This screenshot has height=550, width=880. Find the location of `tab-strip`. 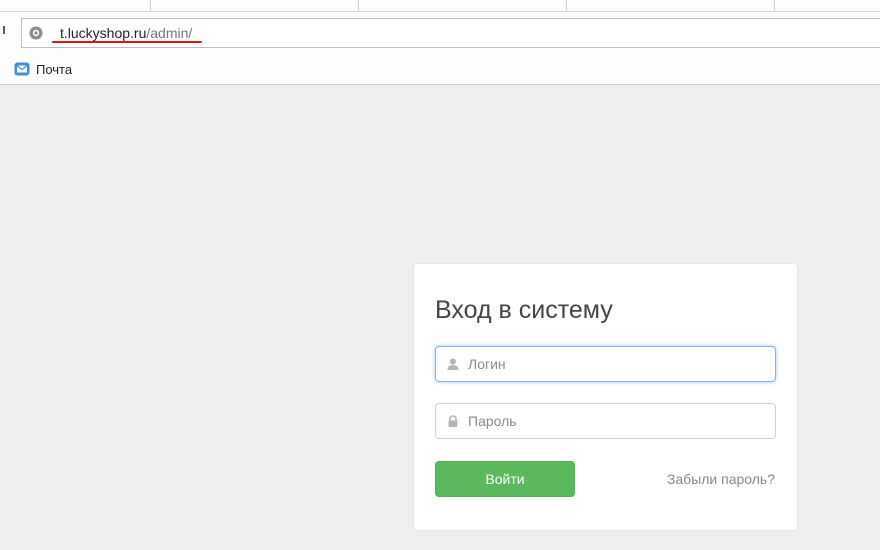

tab-strip is located at coordinates (440, 6).